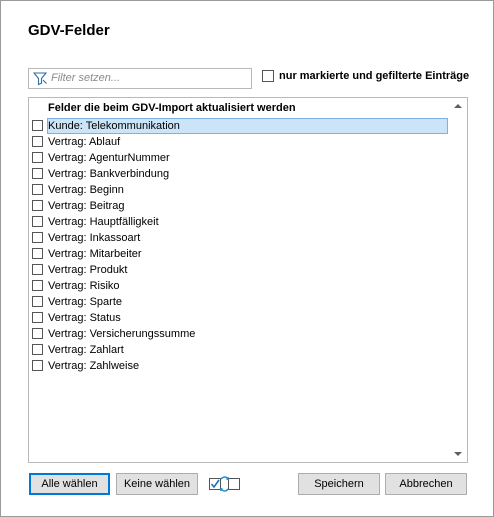  I want to click on list-item-label: Vertrag: Mitarbeiter, so click(95, 254).